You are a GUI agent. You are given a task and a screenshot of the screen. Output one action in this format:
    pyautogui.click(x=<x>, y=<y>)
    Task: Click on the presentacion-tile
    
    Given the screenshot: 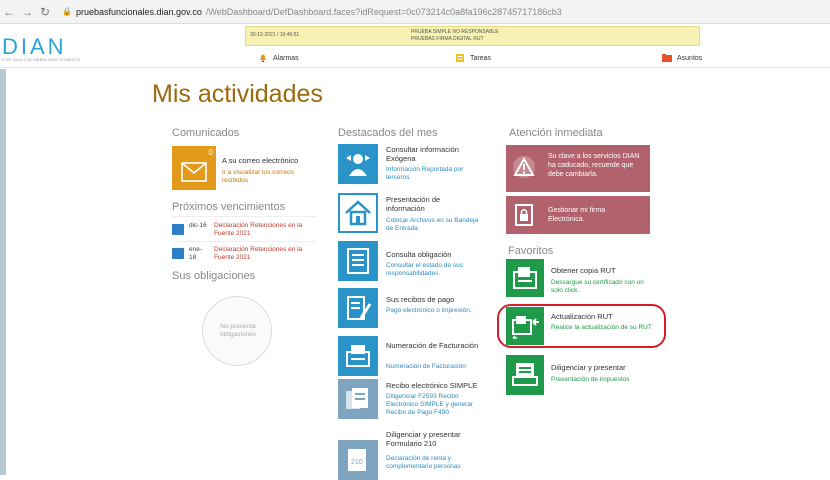 What is the action you would take?
    pyautogui.click(x=358, y=213)
    